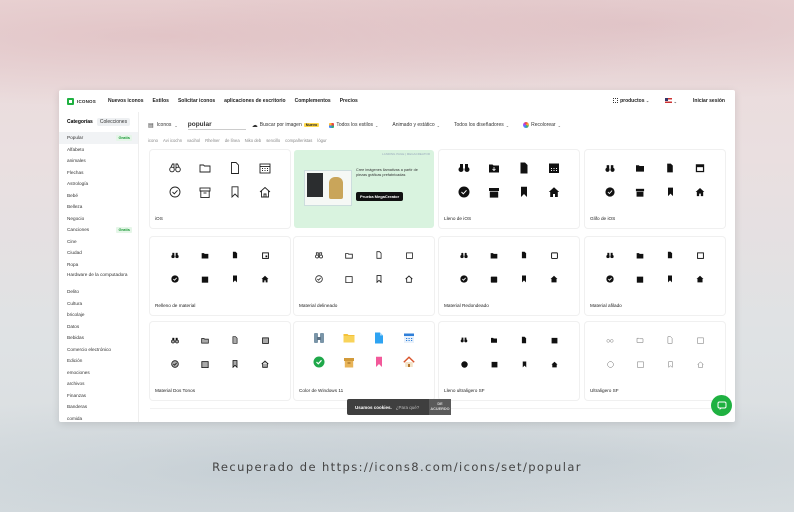 This screenshot has height=512, width=794. What do you see at coordinates (98, 278) in the screenshot?
I see `sidebar-item: Hardware de la computadora` at bounding box center [98, 278].